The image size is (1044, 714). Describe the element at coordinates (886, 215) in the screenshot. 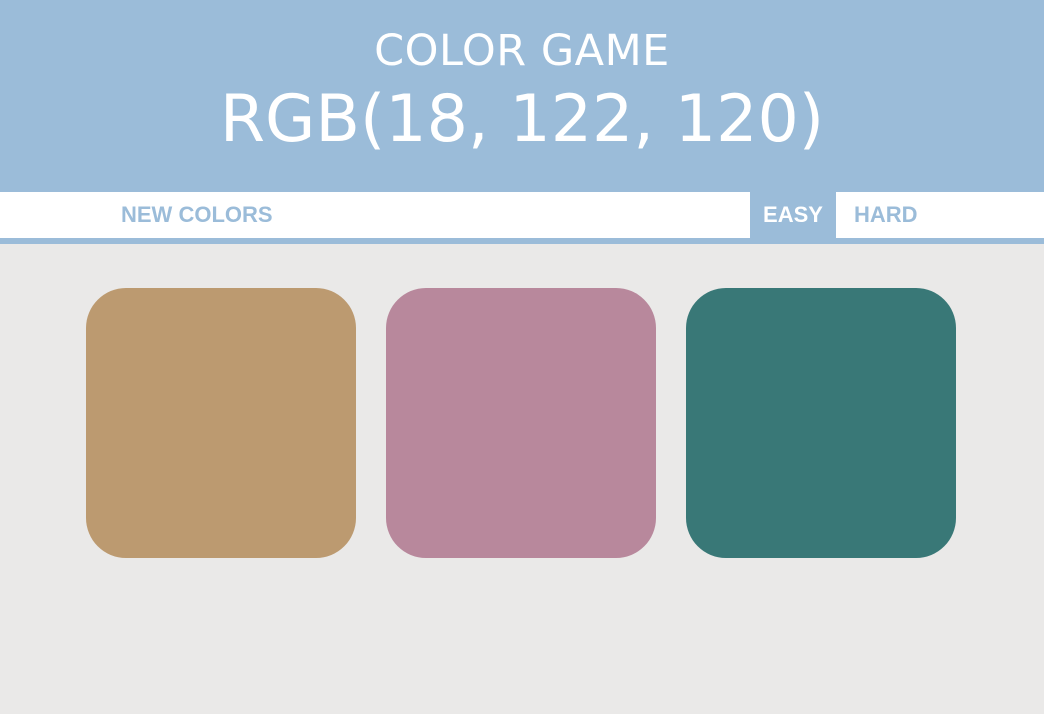

I see `hard-mode-button: HARD` at that location.